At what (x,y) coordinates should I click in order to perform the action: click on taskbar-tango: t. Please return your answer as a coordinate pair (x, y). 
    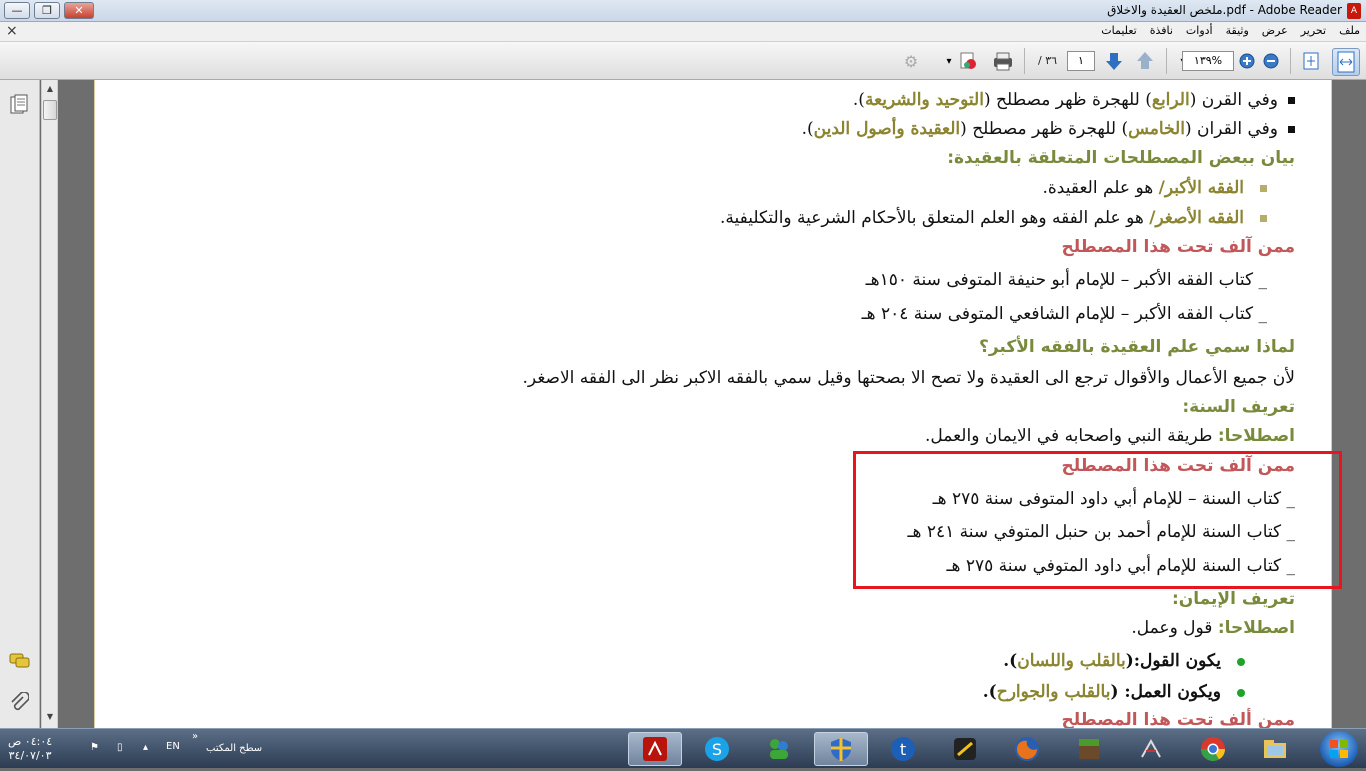
    Looking at the image, I should click on (903, 749).